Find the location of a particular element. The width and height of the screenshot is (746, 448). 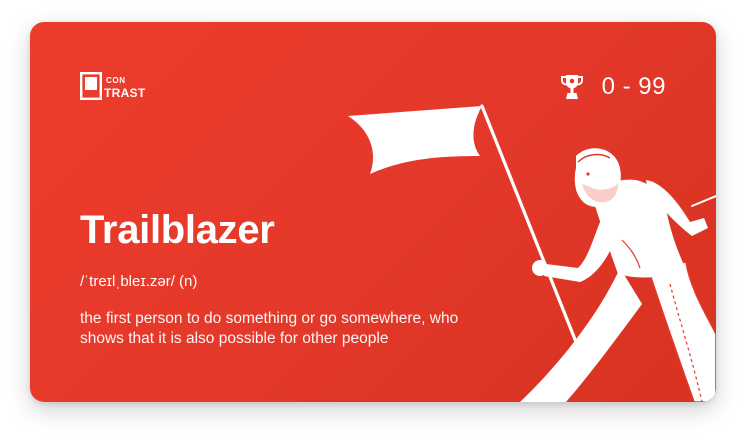

runner-fist is located at coordinates (540, 268).